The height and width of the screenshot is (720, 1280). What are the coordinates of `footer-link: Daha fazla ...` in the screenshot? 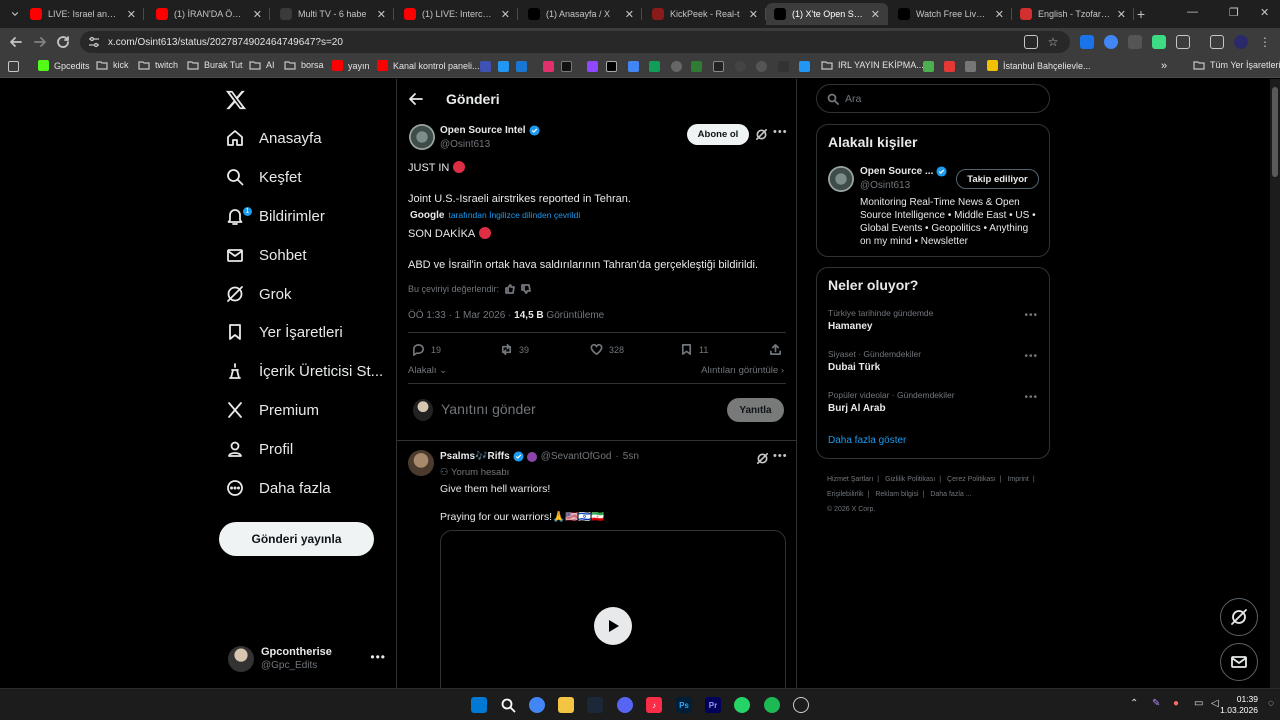 It's located at (950, 494).